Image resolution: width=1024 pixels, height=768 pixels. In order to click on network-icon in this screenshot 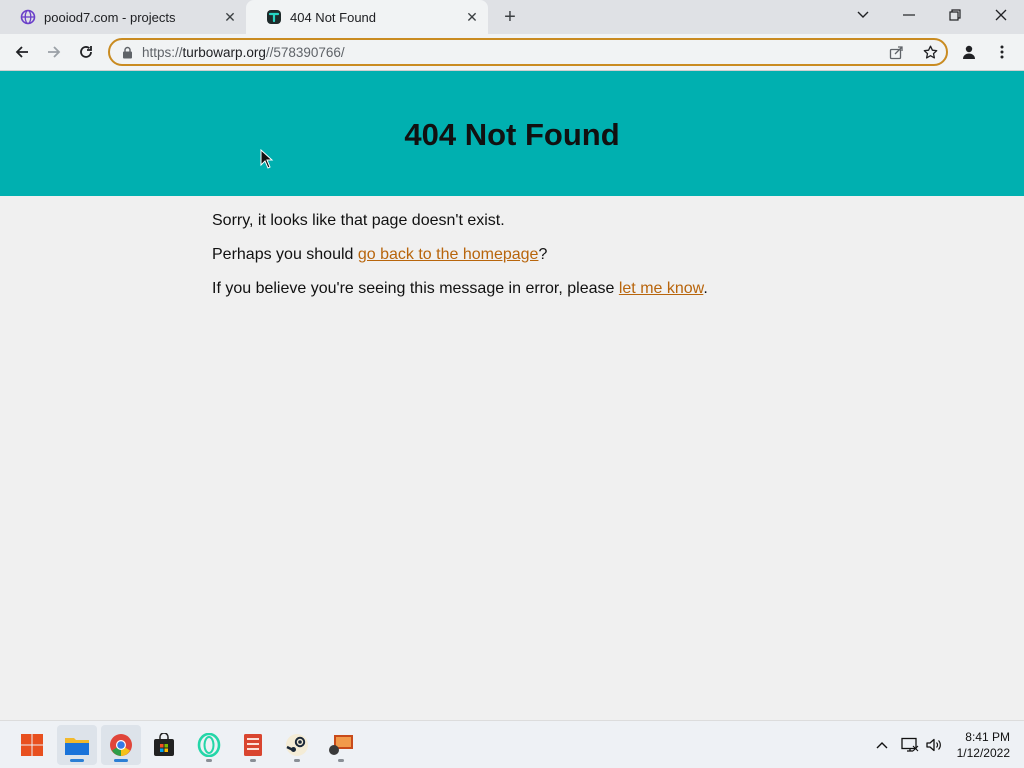, I will do `click(910, 744)`.